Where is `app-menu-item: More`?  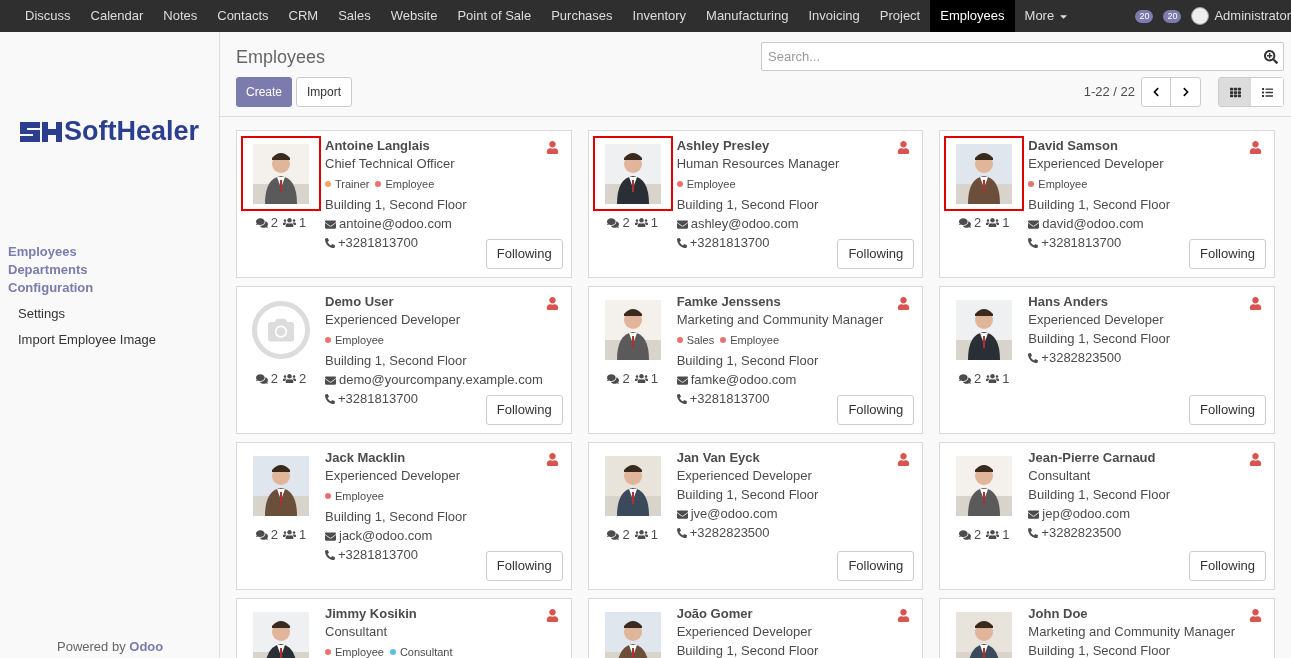 app-menu-item: More is located at coordinates (1047, 16).